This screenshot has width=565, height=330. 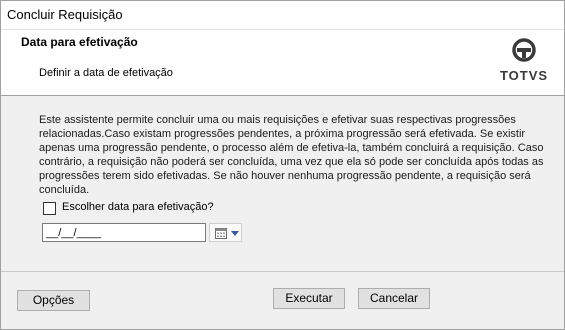 What do you see at coordinates (524, 50) in the screenshot?
I see `totvs-logo-icon` at bounding box center [524, 50].